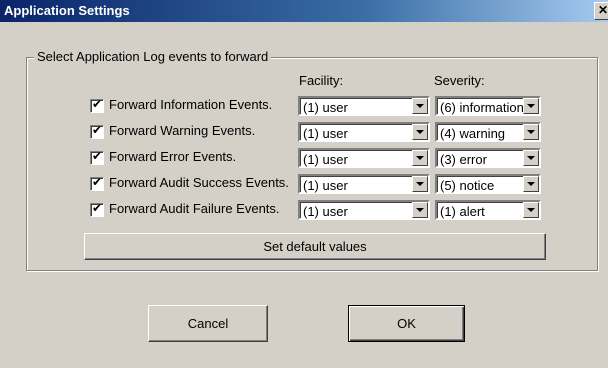 This screenshot has height=368, width=608. I want to click on audit-success-severity-select: (5) notice, so click(488, 184).